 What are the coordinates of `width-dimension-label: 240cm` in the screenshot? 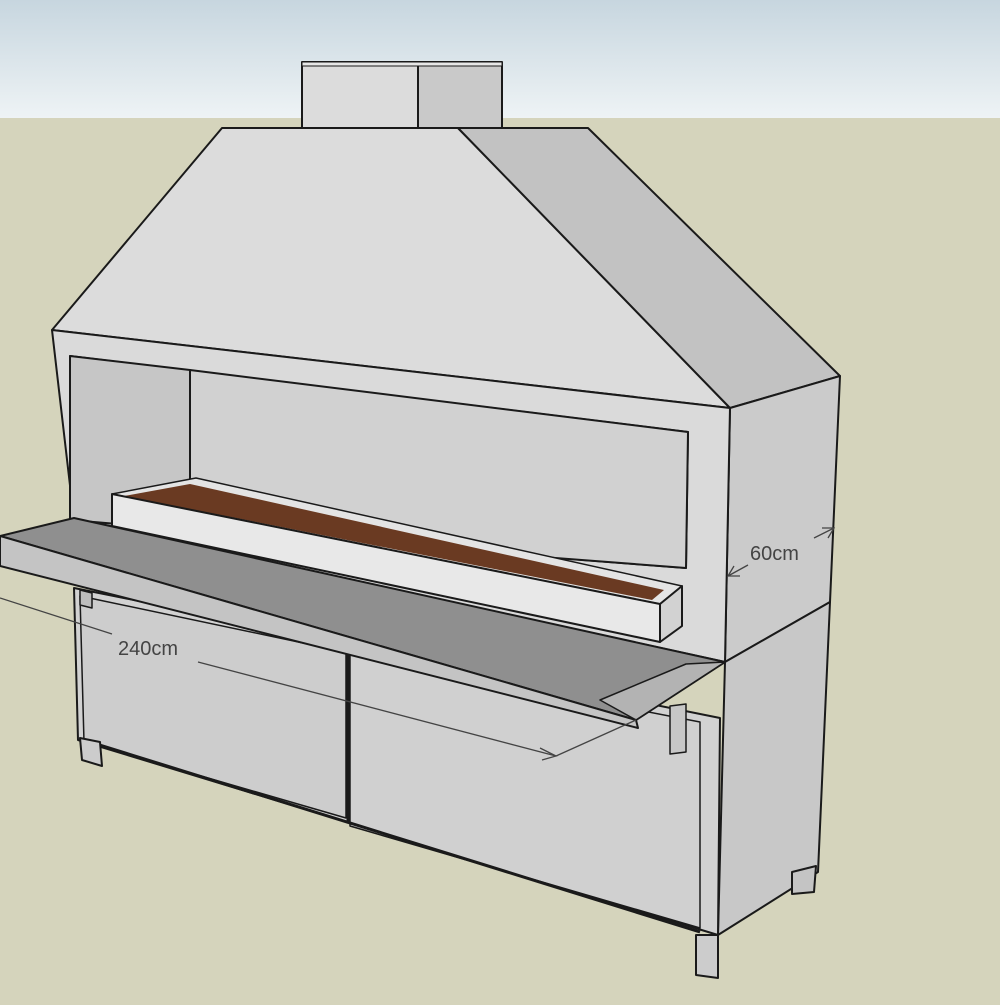 It's located at (148, 649).